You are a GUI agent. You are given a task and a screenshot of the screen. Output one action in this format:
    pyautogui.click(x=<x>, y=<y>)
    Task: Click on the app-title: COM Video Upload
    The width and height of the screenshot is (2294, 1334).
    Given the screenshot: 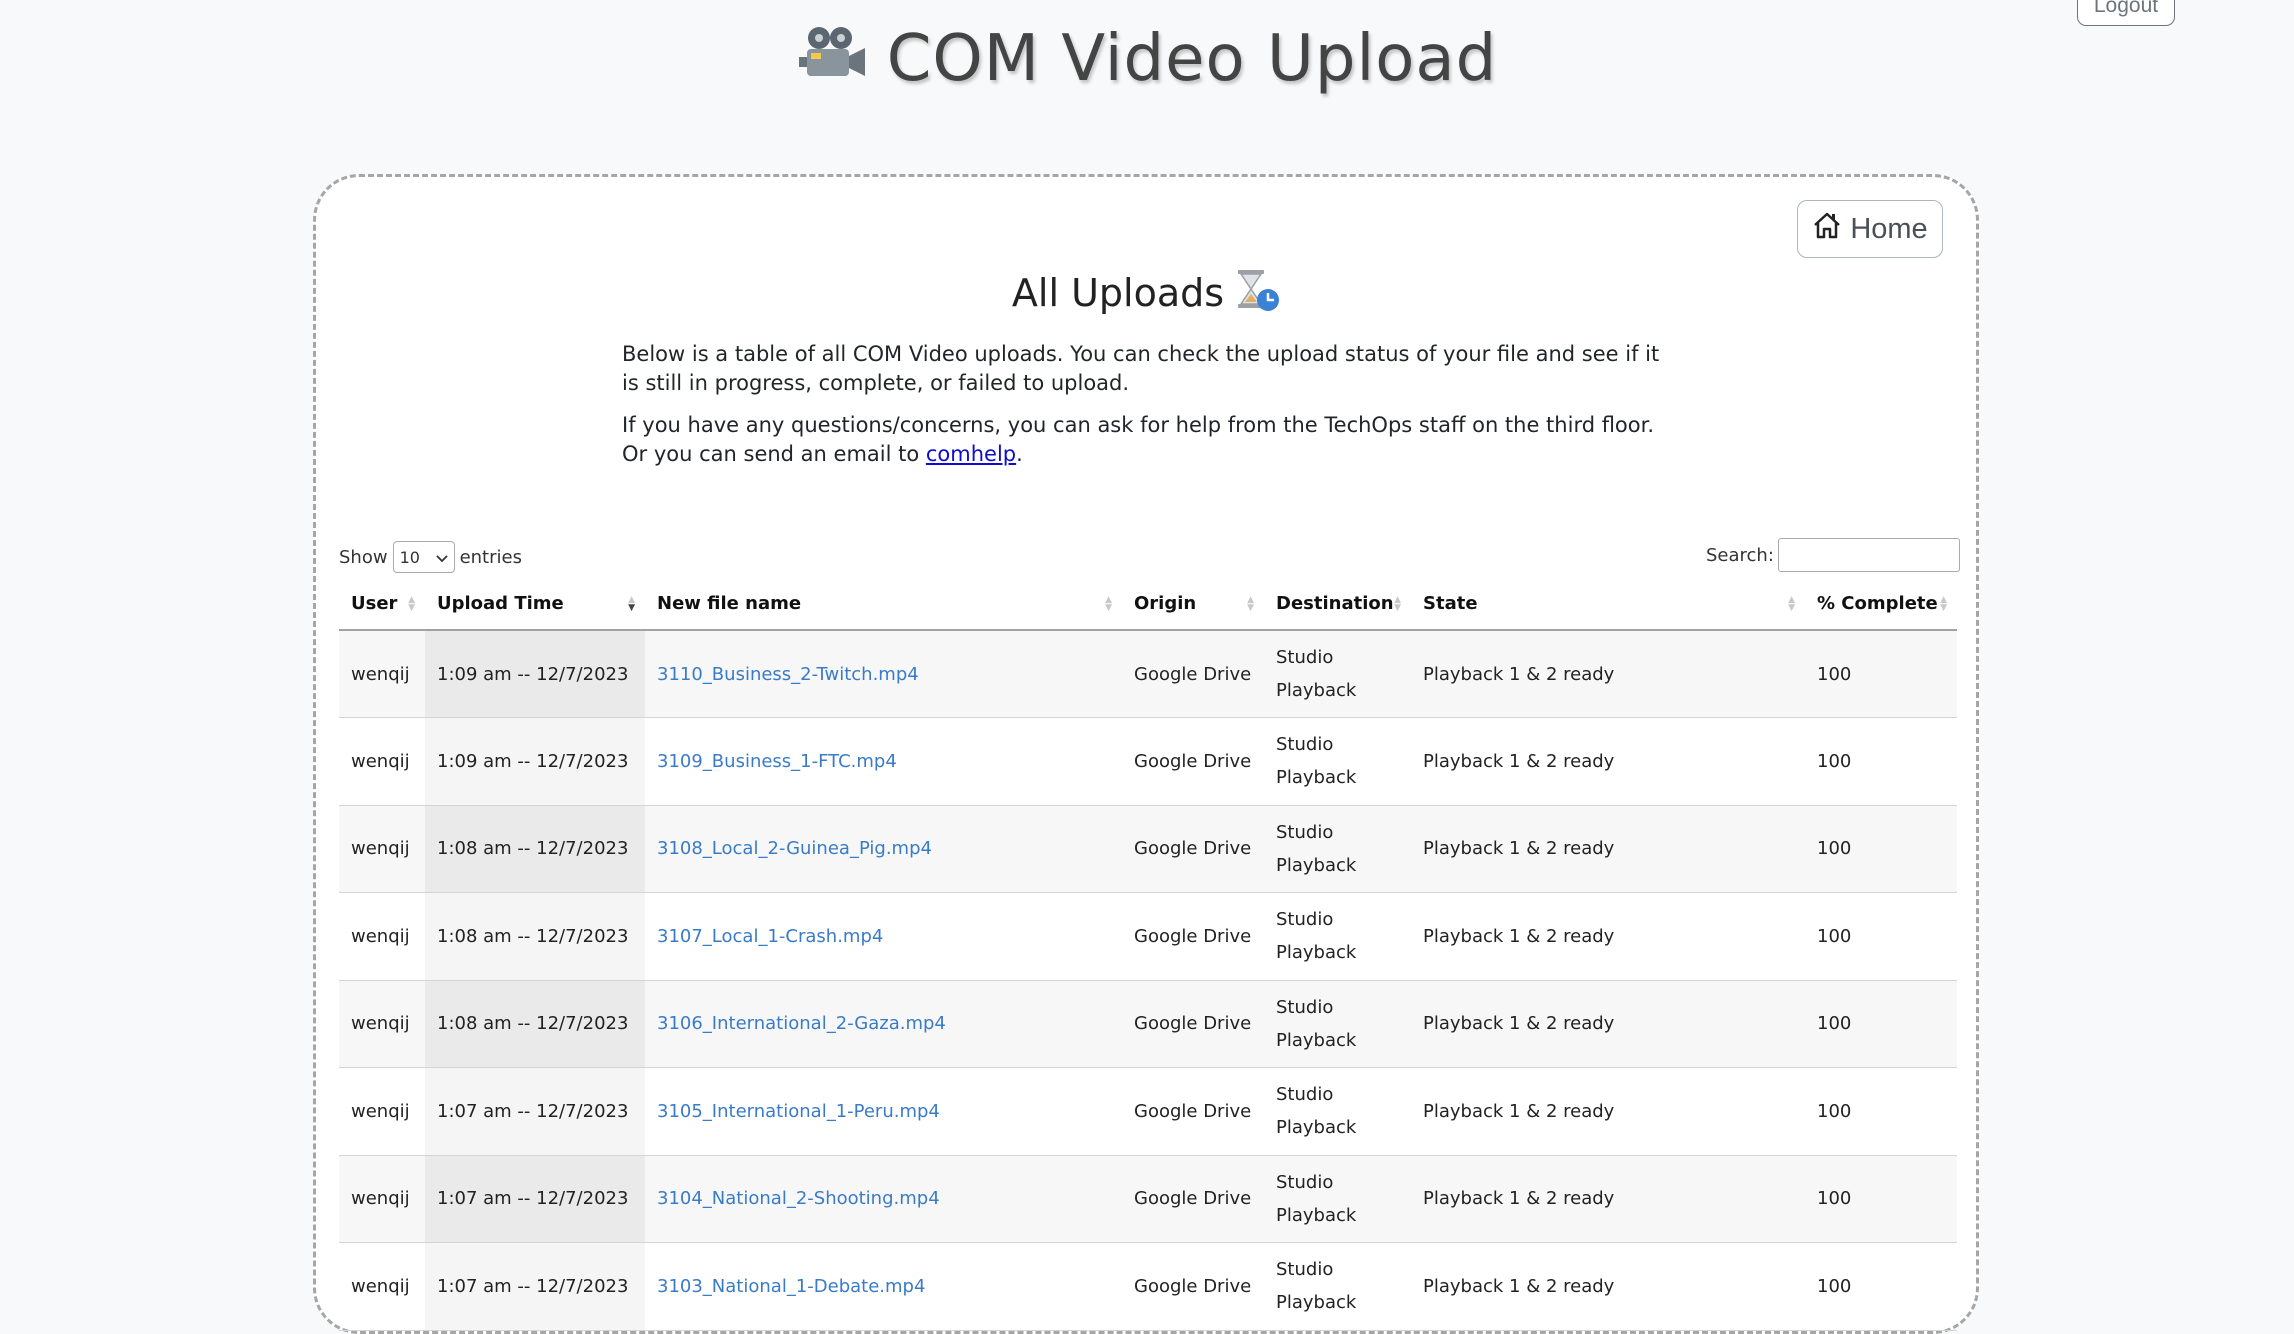 What is the action you would take?
    pyautogui.click(x=1147, y=61)
    